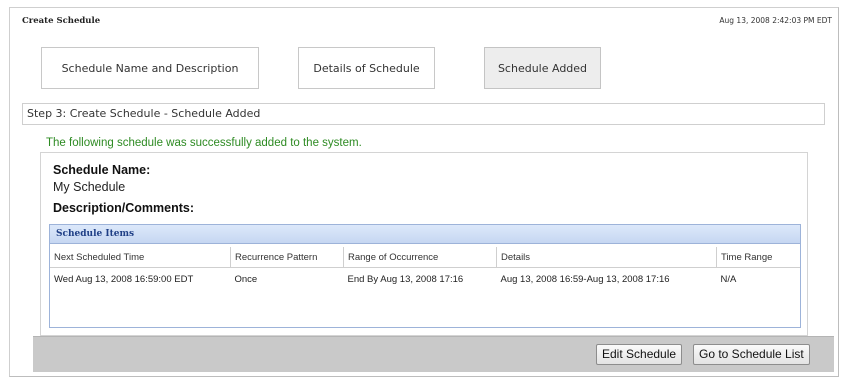 This screenshot has height=383, width=848. What do you see at coordinates (606, 257) in the screenshot?
I see `column-header: Details` at bounding box center [606, 257].